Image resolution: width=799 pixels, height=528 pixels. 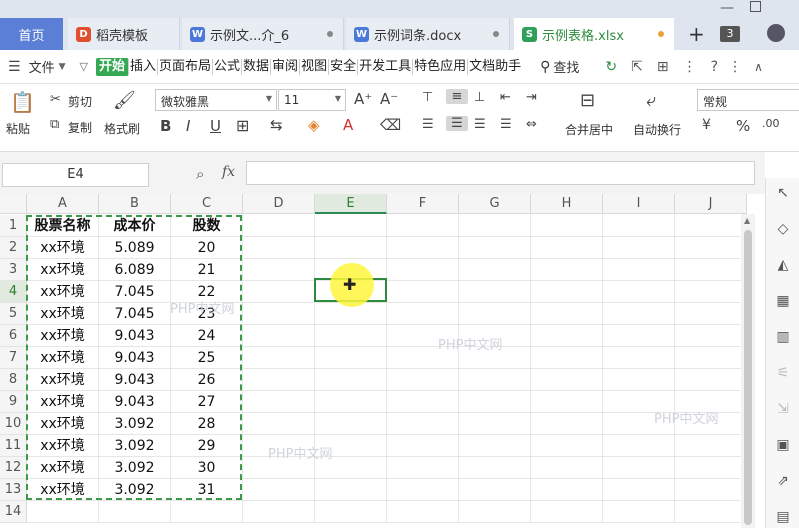 What do you see at coordinates (207, 248) in the screenshot?
I see `cell-c2: 20` at bounding box center [207, 248].